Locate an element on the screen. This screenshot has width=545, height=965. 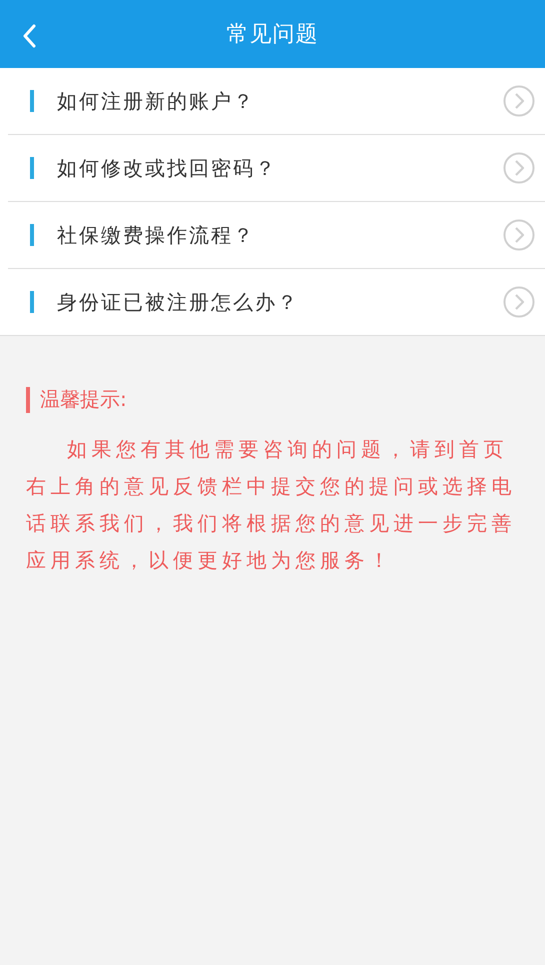
page-title: 常见问题 is located at coordinates (272, 35).